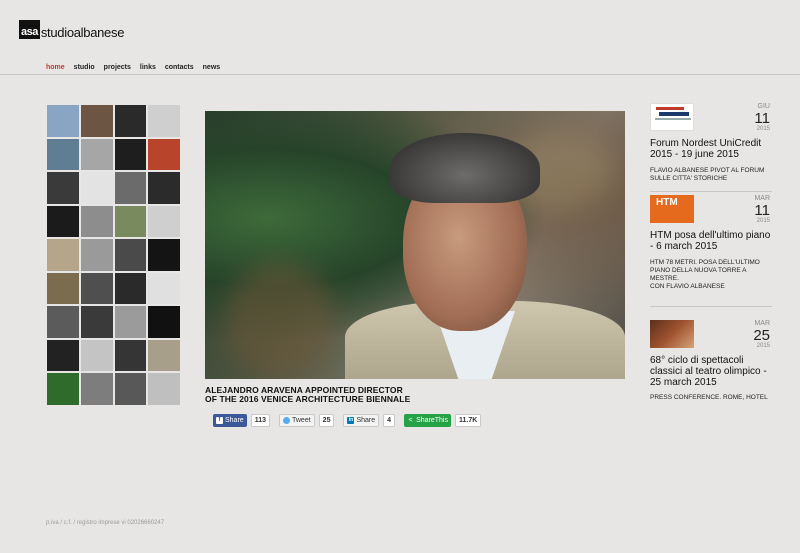  I want to click on caption-line: OF THE 2016 VENICE ARCHITECTURE BIENNALE, so click(308, 399).